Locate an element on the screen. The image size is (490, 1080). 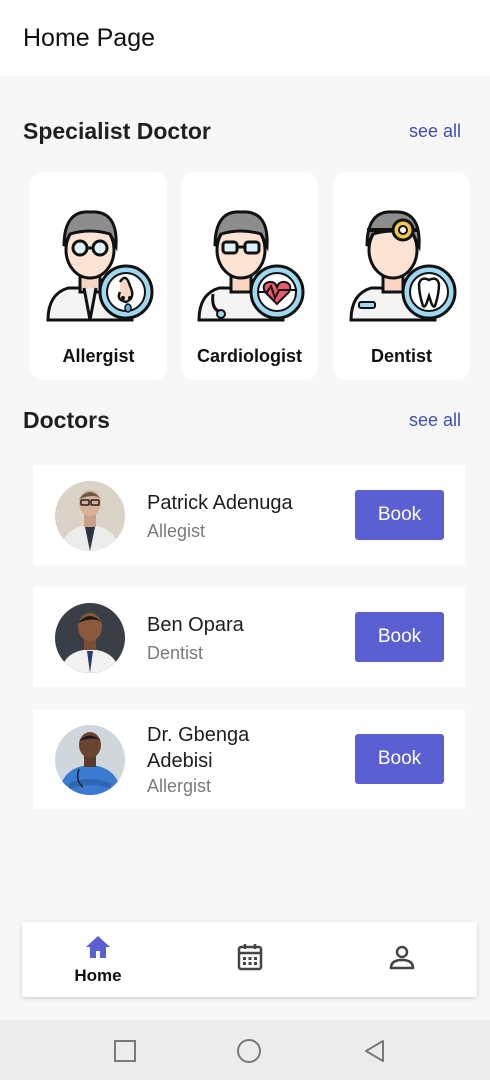
specialist-section-header: Specialist Doctor see all is located at coordinates (242, 133).